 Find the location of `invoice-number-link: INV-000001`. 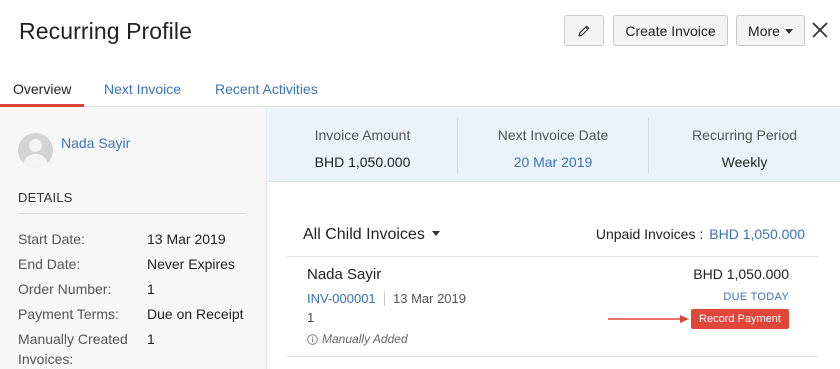

invoice-number-link: INV-000001 is located at coordinates (341, 298).